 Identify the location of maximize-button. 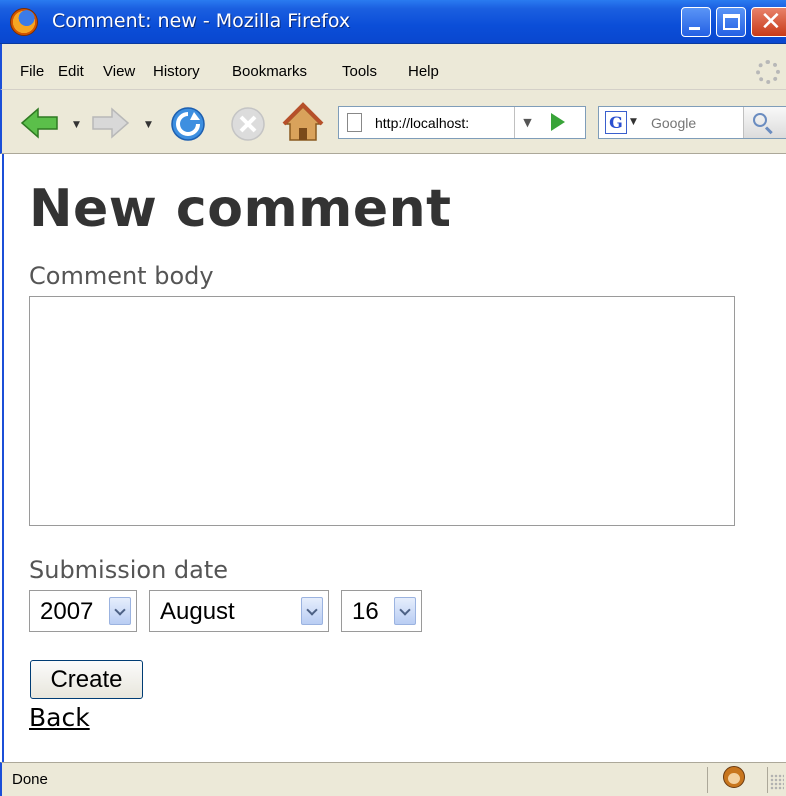
(731, 22).